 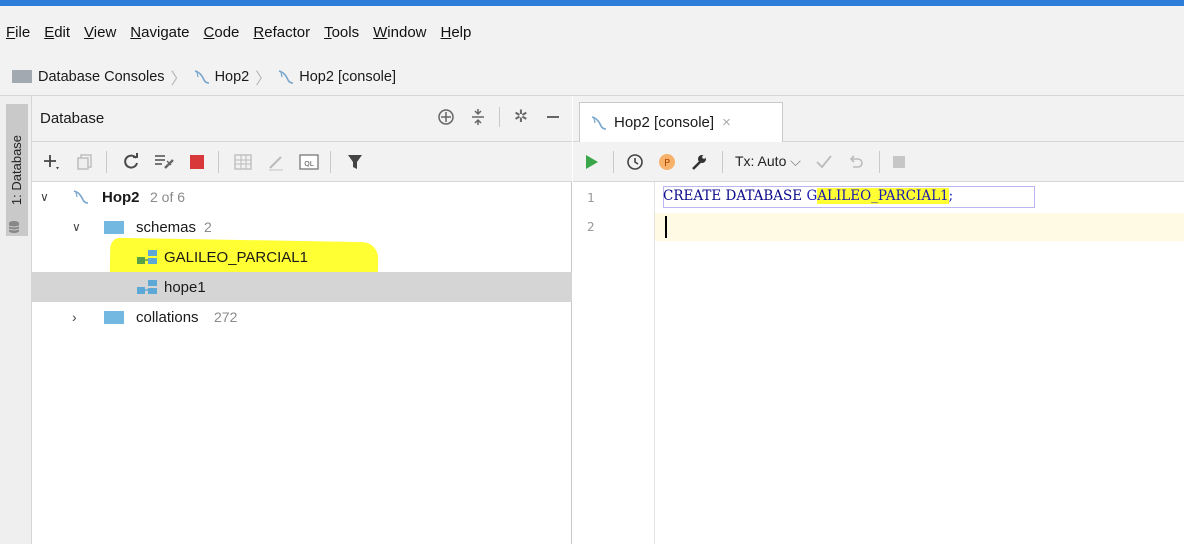 I want to click on menu-edit: Edit, so click(x=57, y=32).